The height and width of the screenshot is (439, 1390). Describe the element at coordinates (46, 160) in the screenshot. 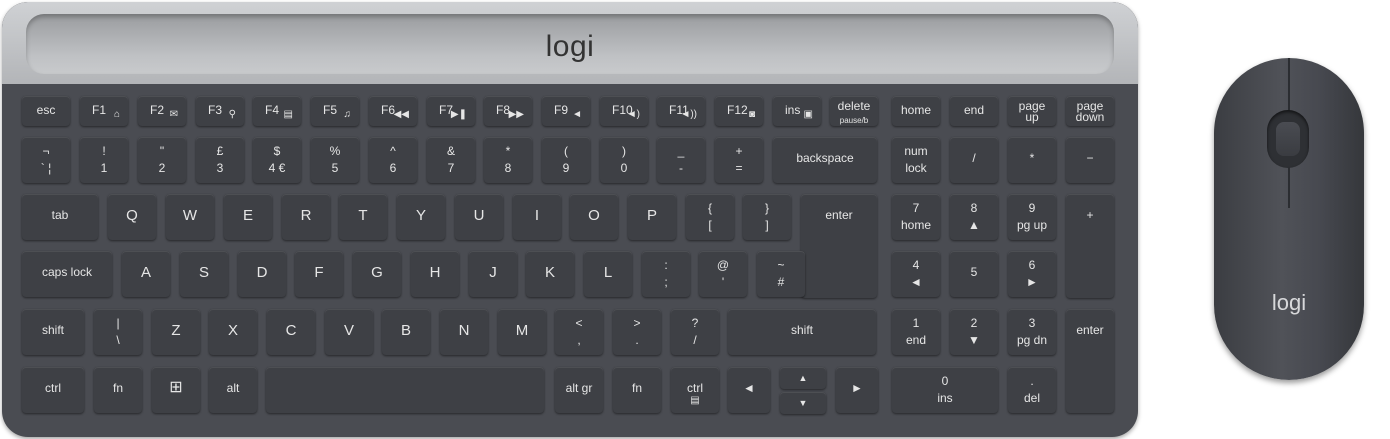

I see `key--: ¬ ` ¦` at that location.